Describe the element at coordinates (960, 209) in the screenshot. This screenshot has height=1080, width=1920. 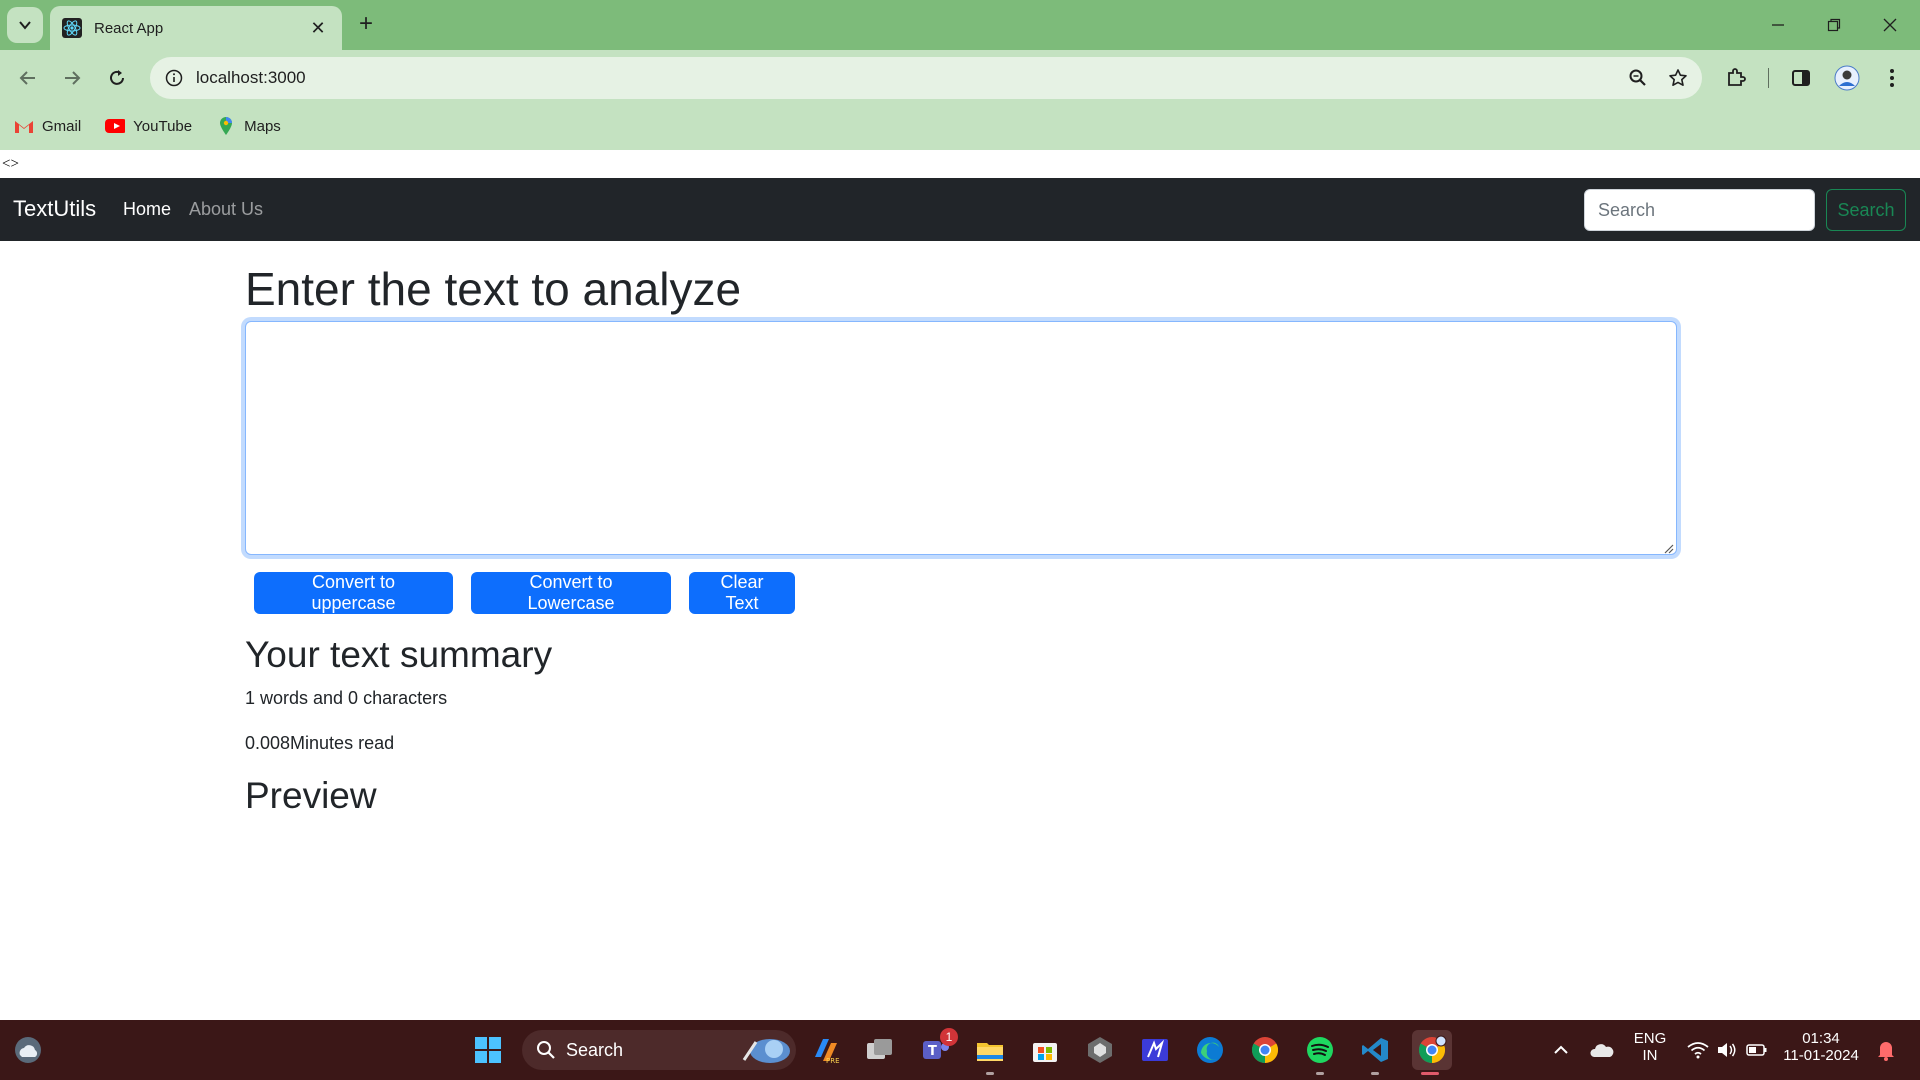
I see `app-navbar: TextUtils Home About Us Search` at that location.